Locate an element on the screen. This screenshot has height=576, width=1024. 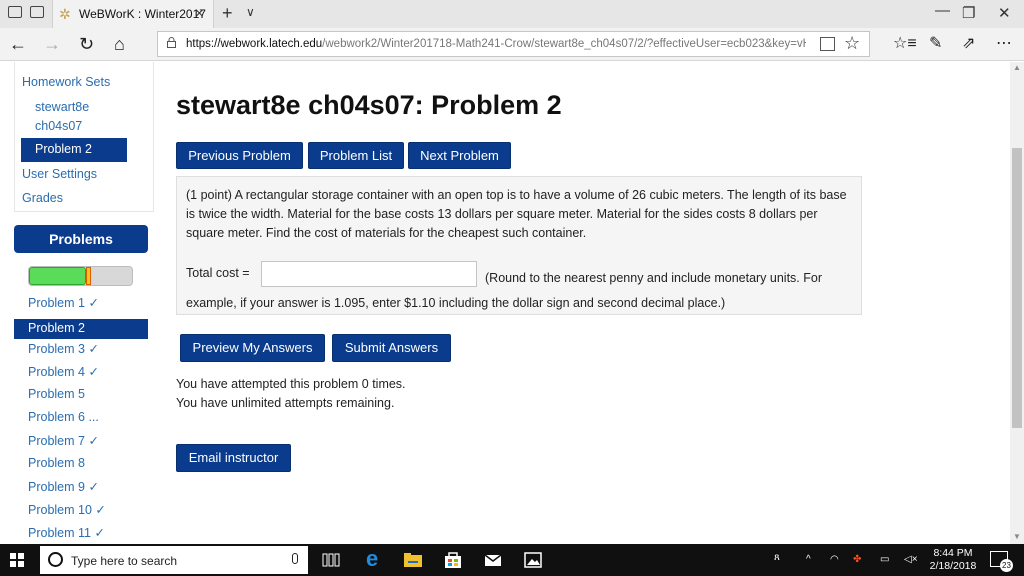
favorite-star-icon: ☆ is located at coordinates (852, 43).